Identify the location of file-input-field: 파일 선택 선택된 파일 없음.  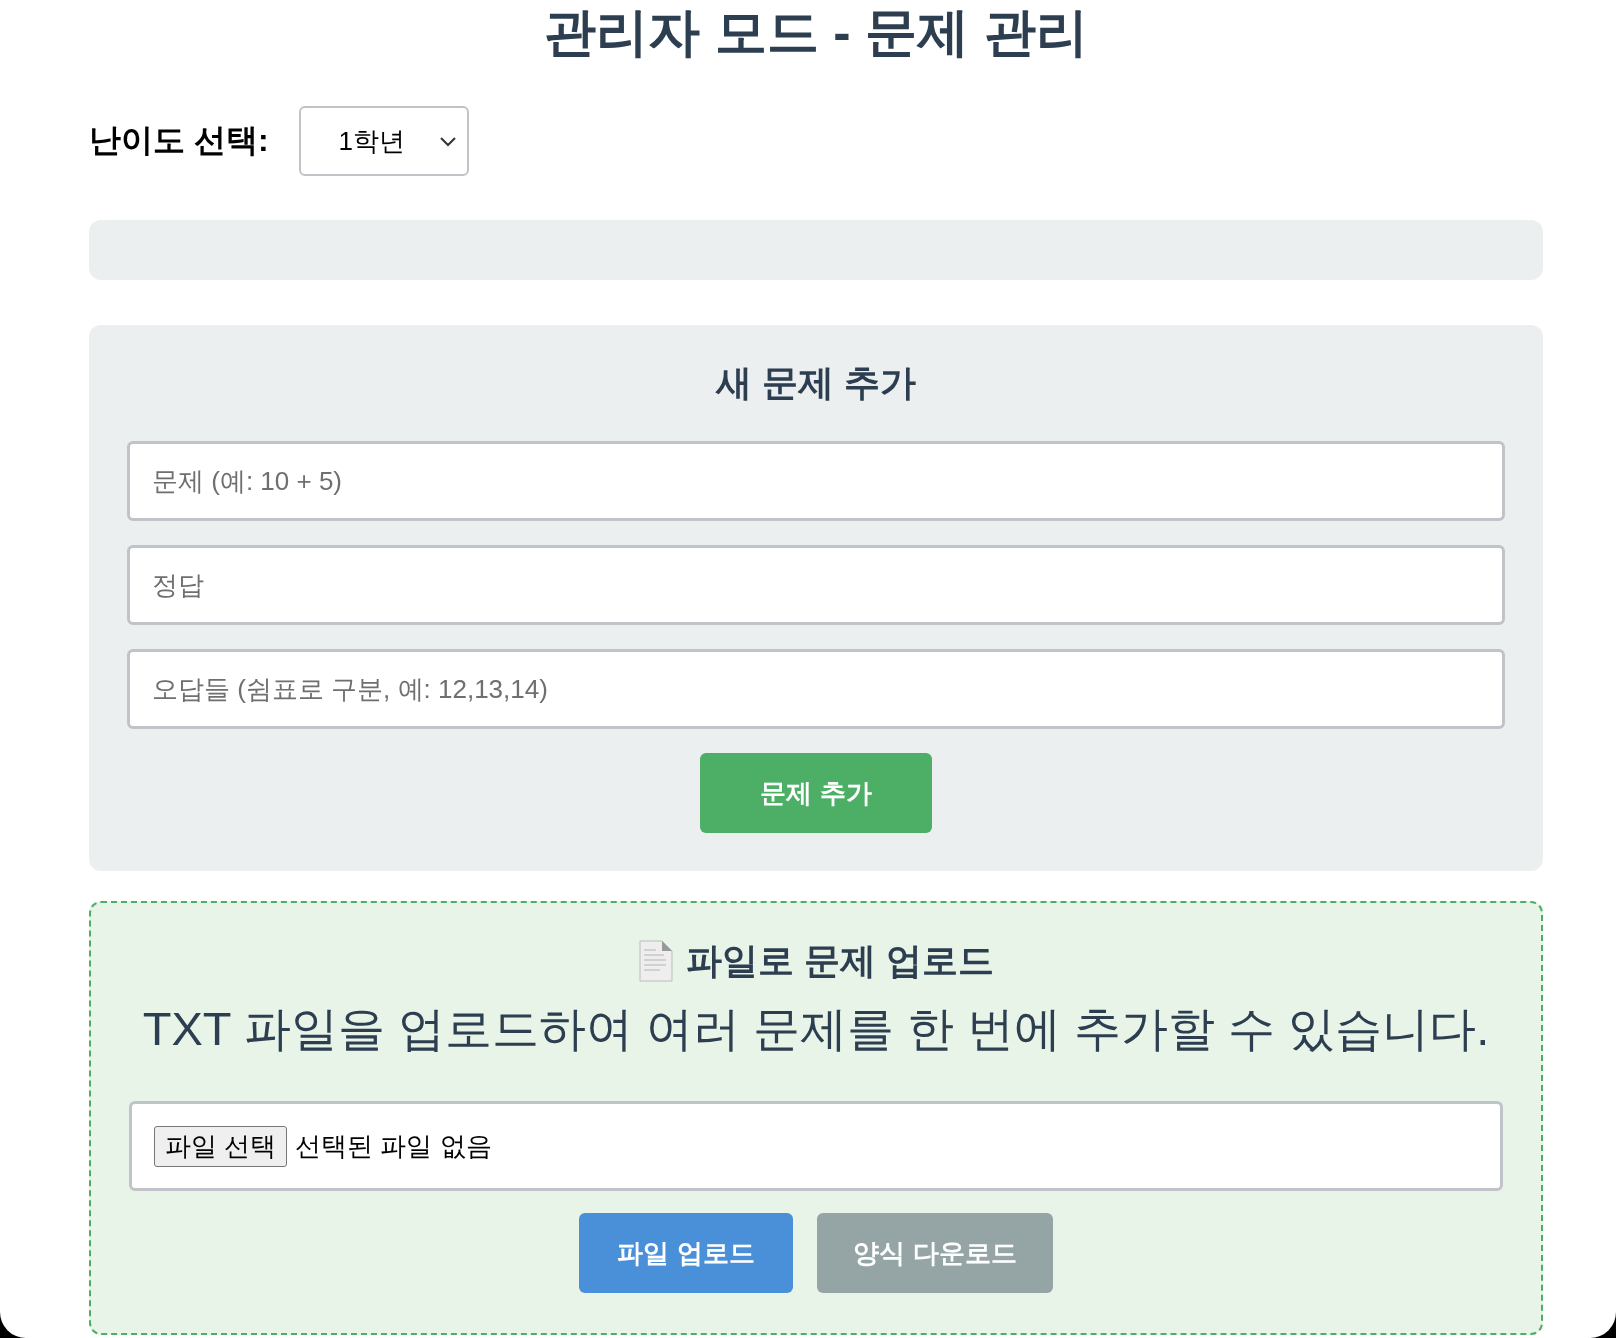
(816, 1146).